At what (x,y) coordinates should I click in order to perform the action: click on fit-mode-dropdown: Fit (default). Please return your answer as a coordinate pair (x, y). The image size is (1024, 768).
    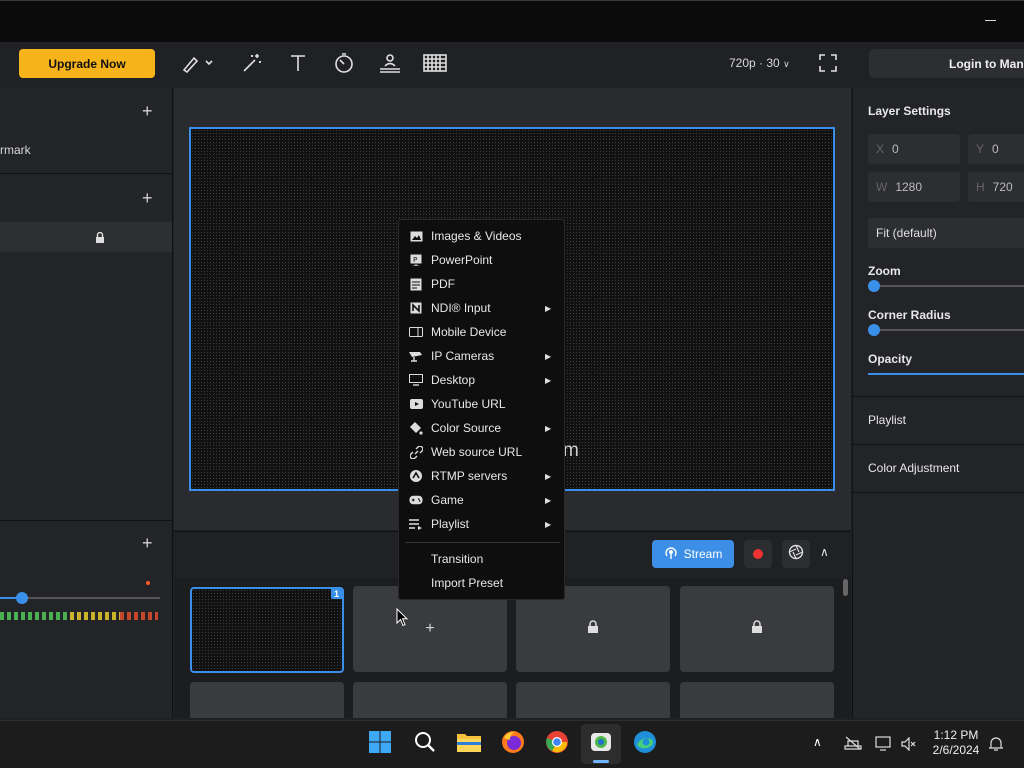
    Looking at the image, I should click on (946, 233).